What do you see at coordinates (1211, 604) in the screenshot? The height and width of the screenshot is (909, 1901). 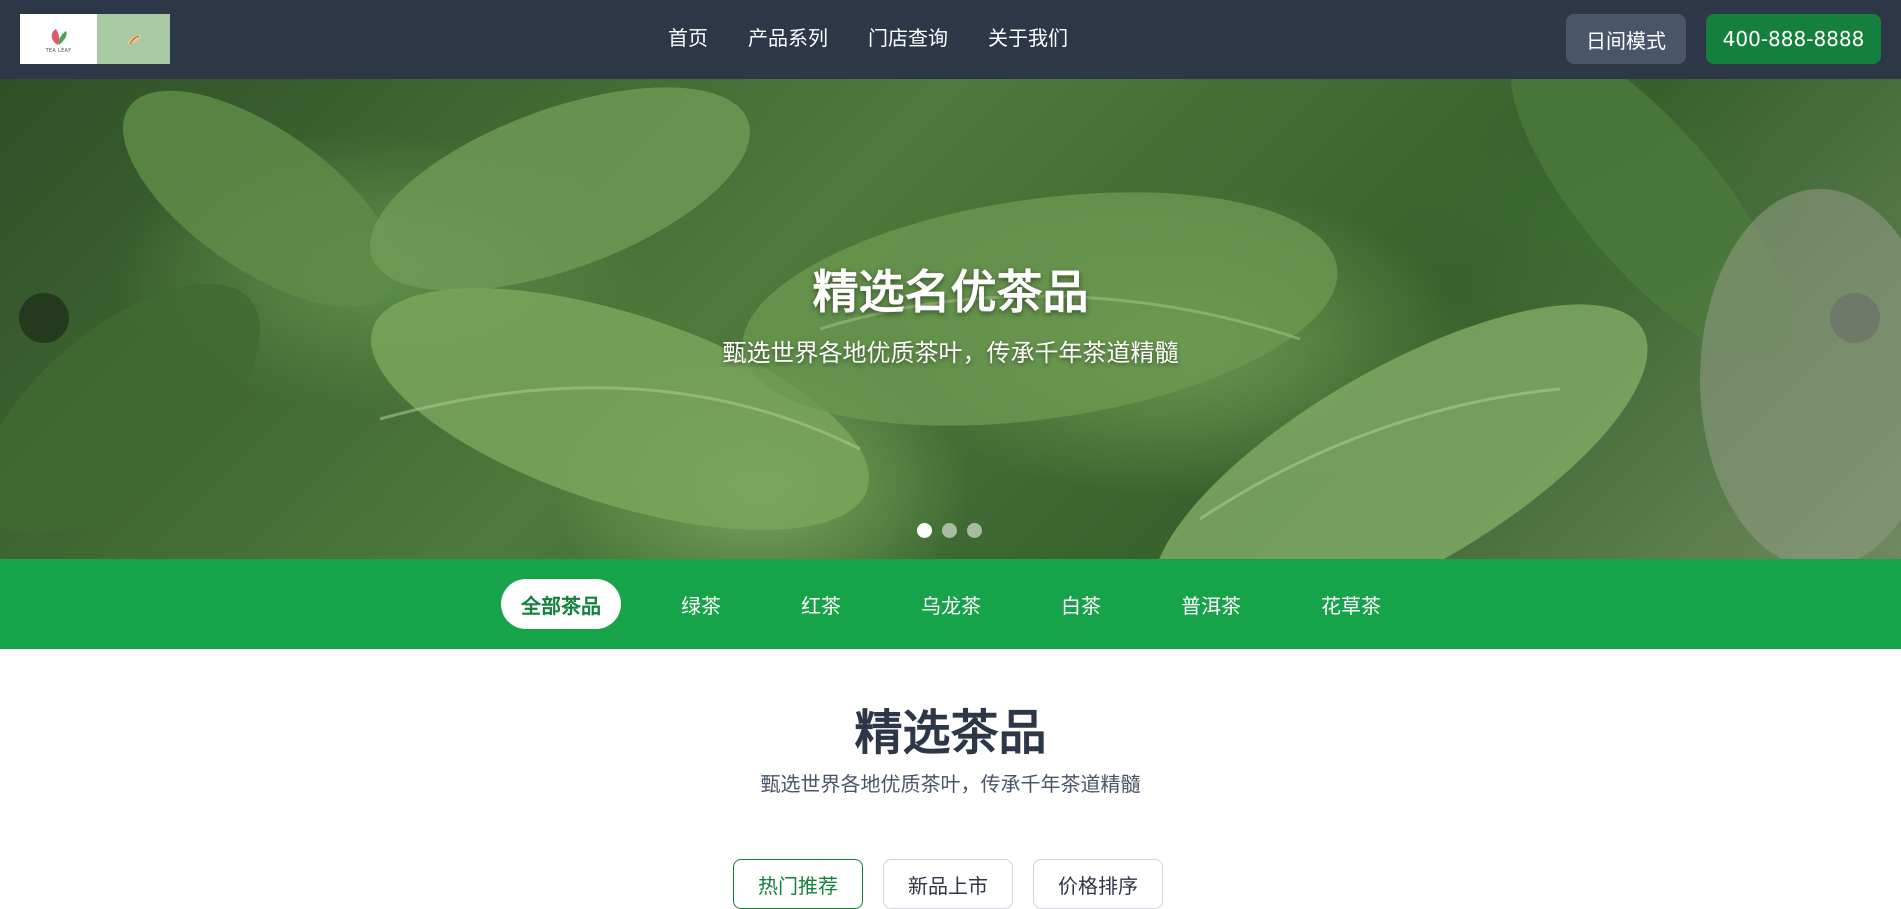 I see `category-puer: 普洱茶` at bounding box center [1211, 604].